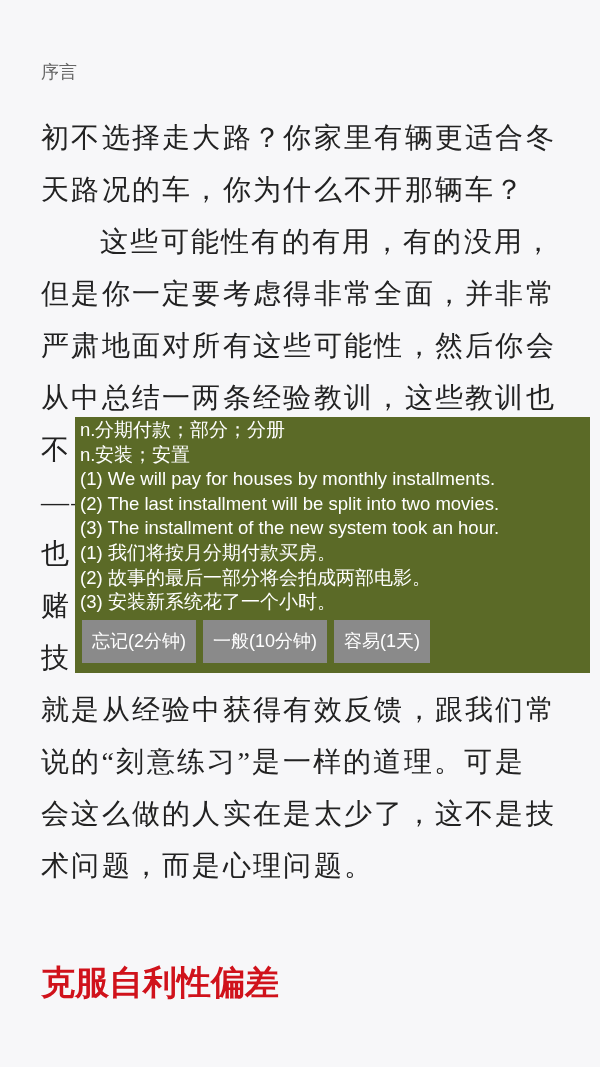 The width and height of the screenshot is (600, 1067). Describe the element at coordinates (299, 814) in the screenshot. I see `body-text-line: 会这么做的人实在是太少了，这不是技` at that location.